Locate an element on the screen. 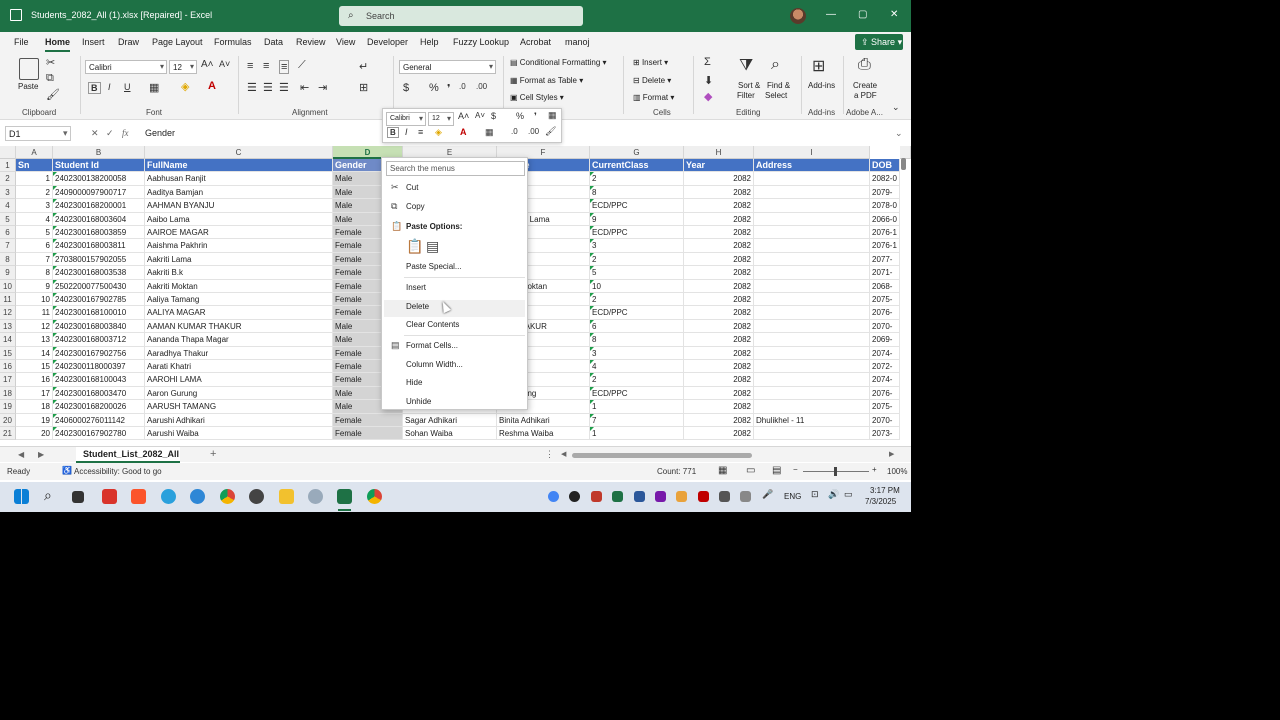 This screenshot has height=720, width=1280. format-as-table-button: ▦ Format as Table ▾ is located at coordinates (546, 80).